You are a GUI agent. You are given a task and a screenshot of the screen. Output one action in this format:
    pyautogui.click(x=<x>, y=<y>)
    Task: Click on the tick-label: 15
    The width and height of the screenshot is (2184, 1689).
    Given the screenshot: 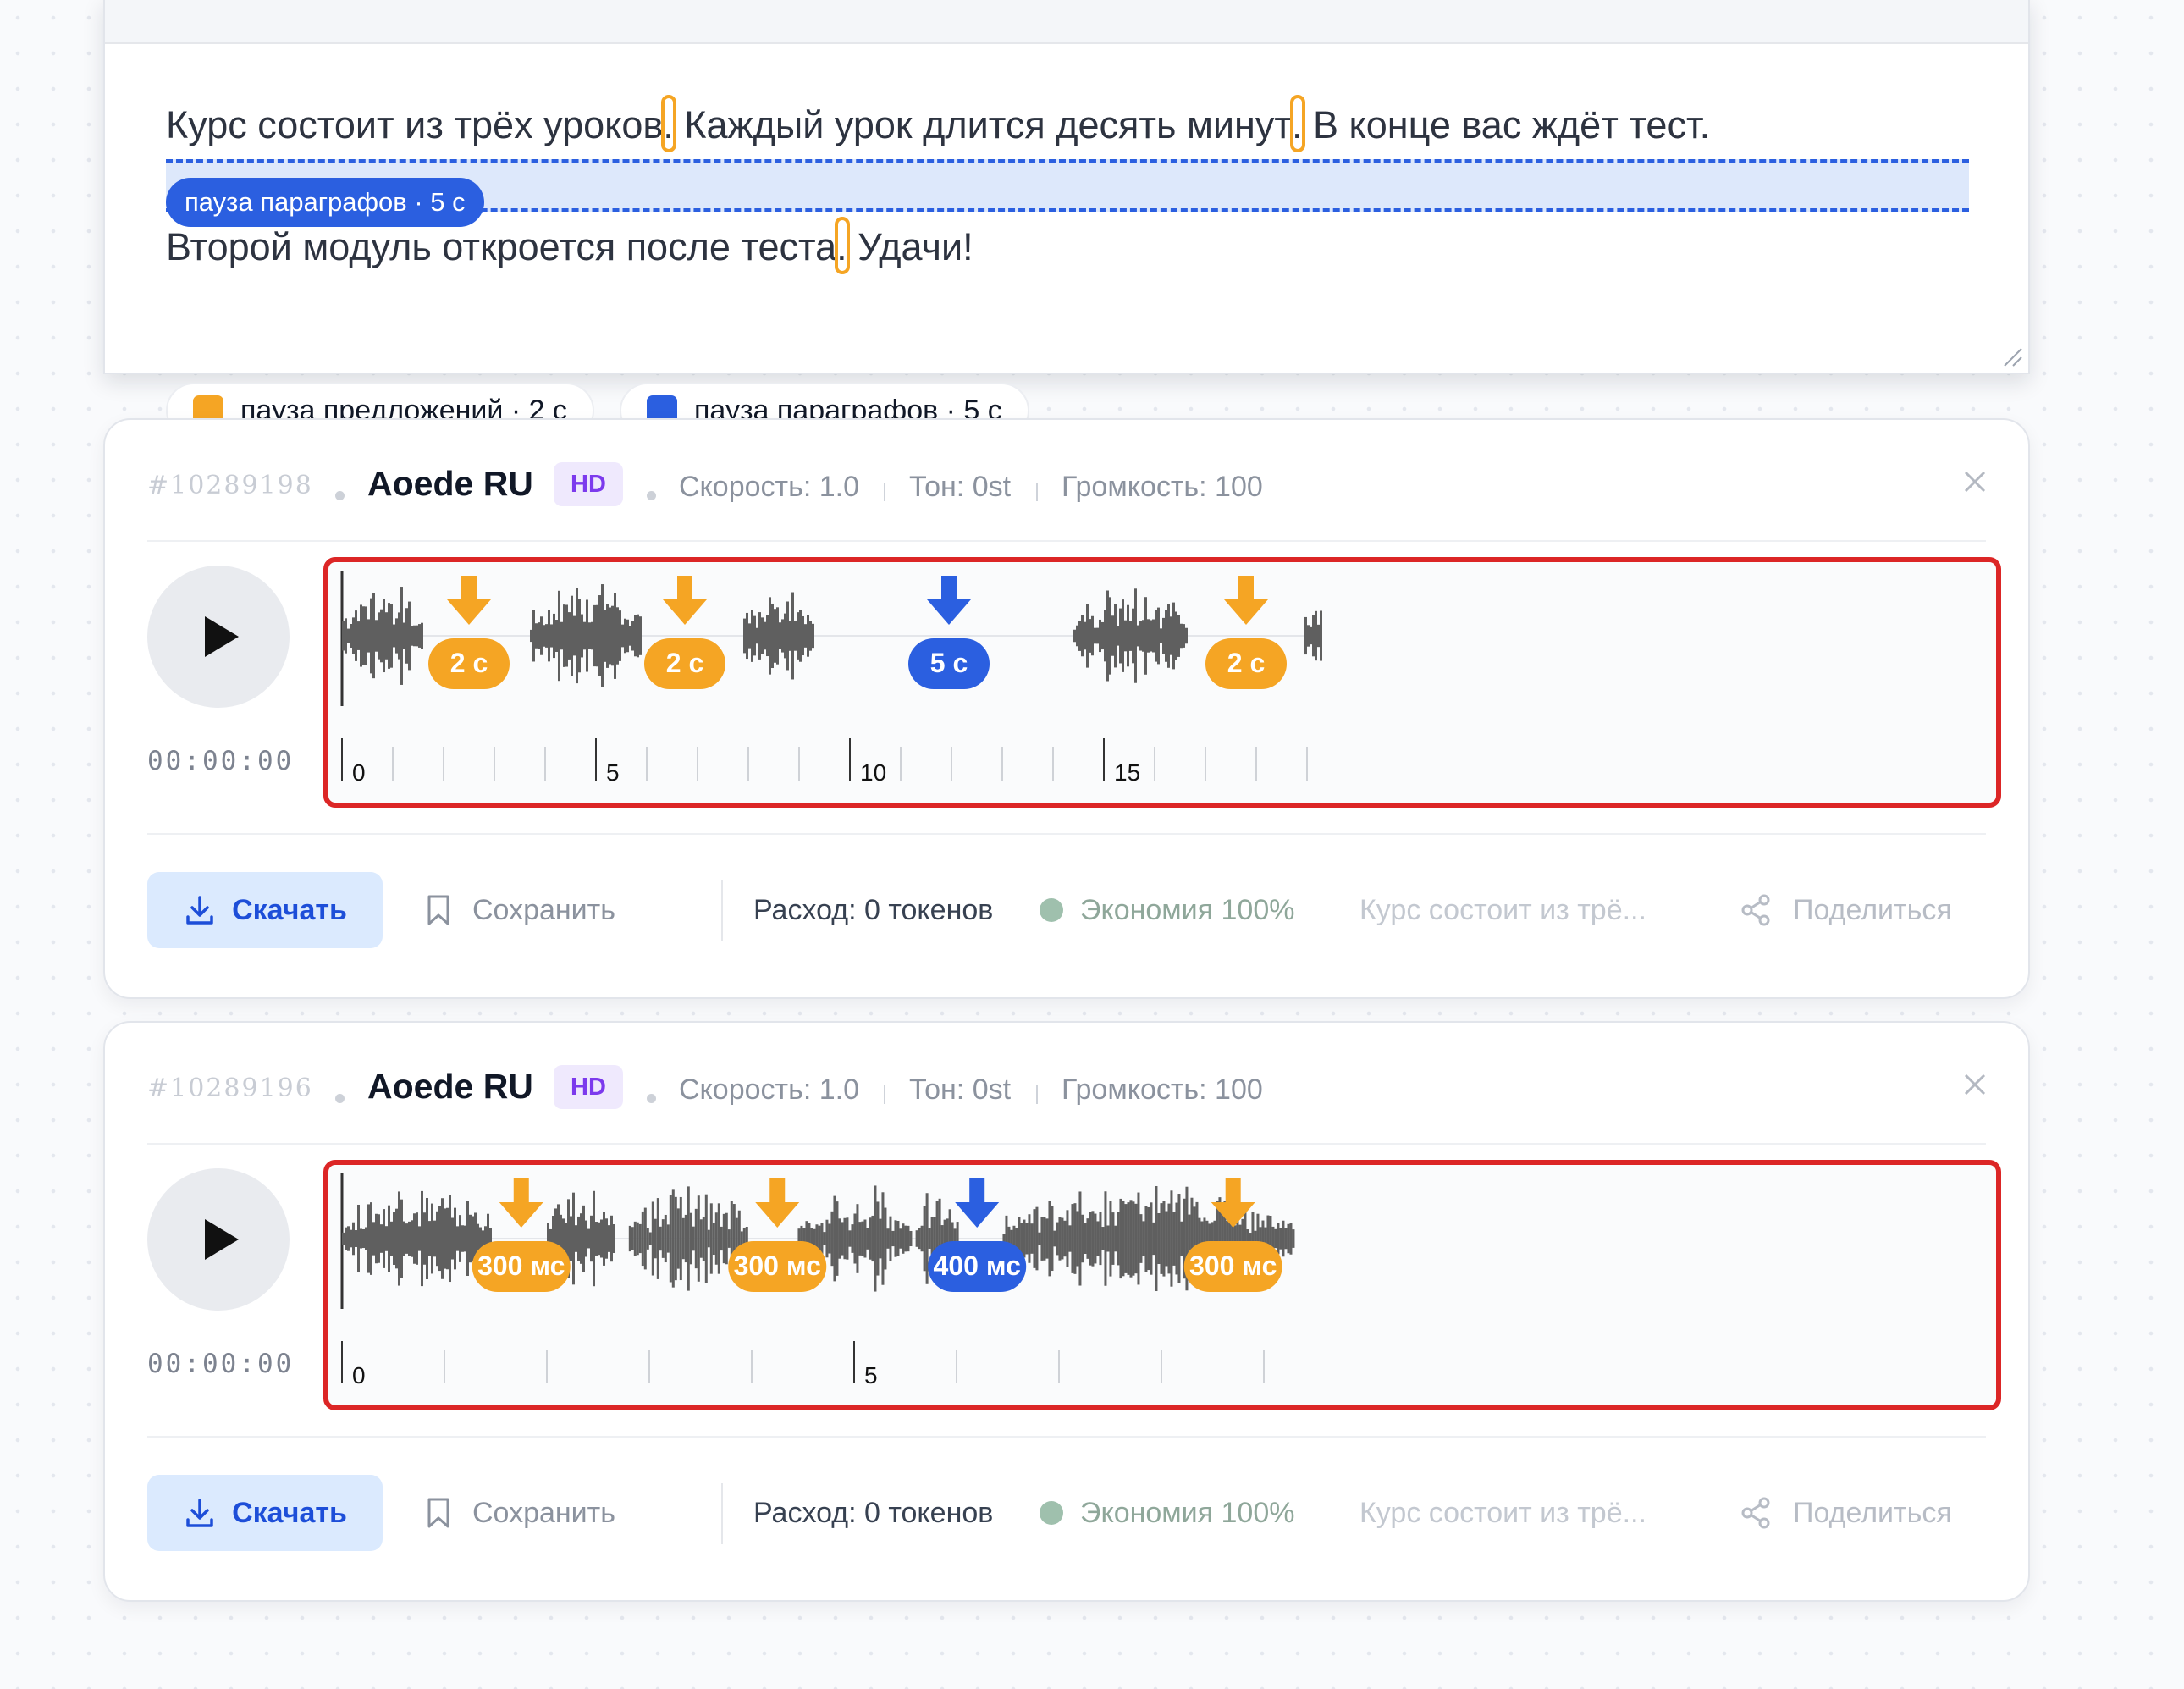 What is the action you would take?
    pyautogui.click(x=1127, y=772)
    